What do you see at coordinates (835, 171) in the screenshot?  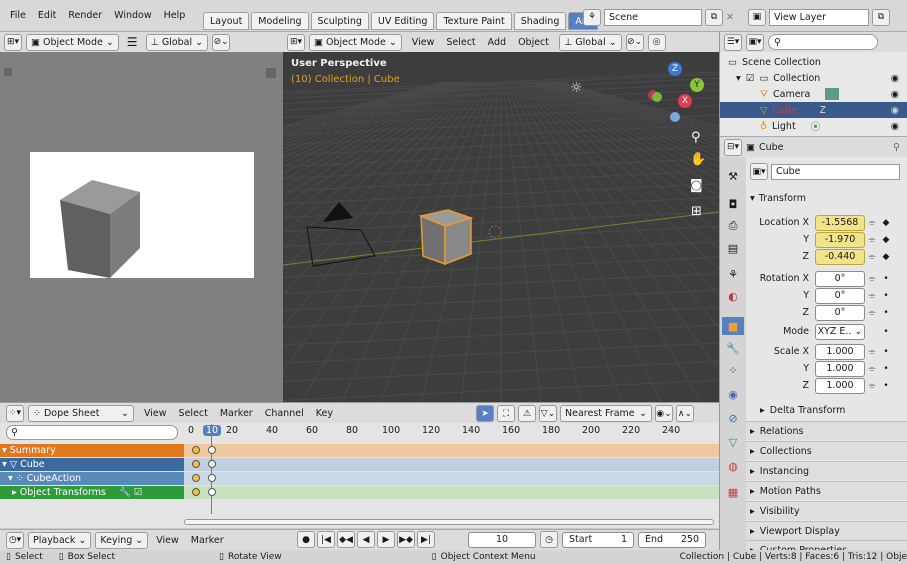 I see `object-name-input: Cube` at bounding box center [835, 171].